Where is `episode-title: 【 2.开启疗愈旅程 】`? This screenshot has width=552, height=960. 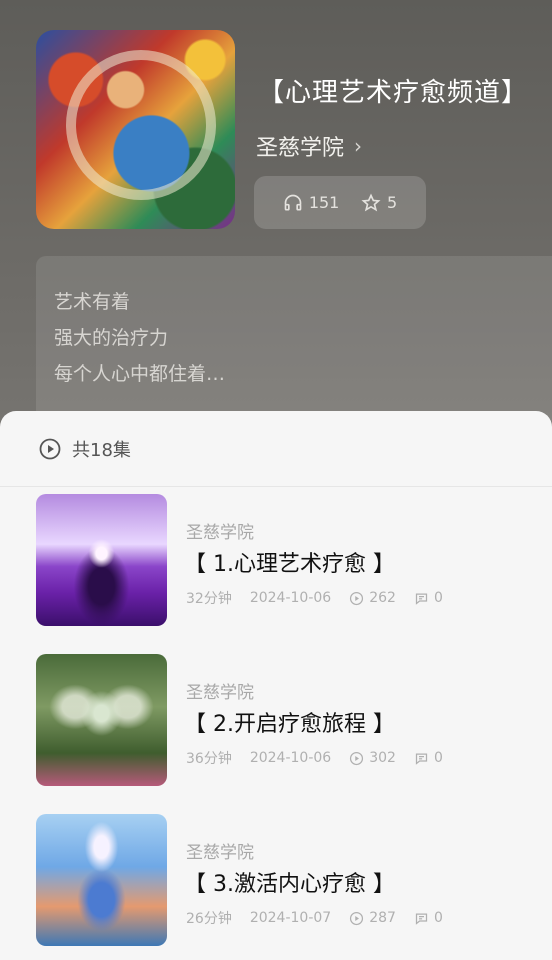
episode-title: 【 2.开启疗愈旅程 】 is located at coordinates (289, 724).